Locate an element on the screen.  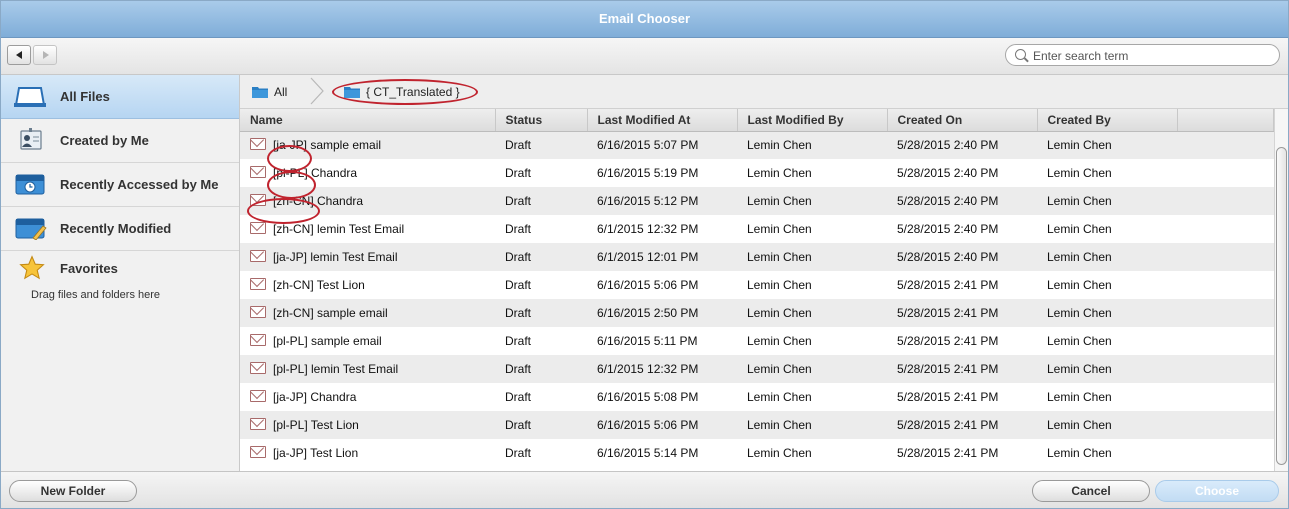
cell-name: [zh-CN] Chandra is located at coordinates (367, 201).